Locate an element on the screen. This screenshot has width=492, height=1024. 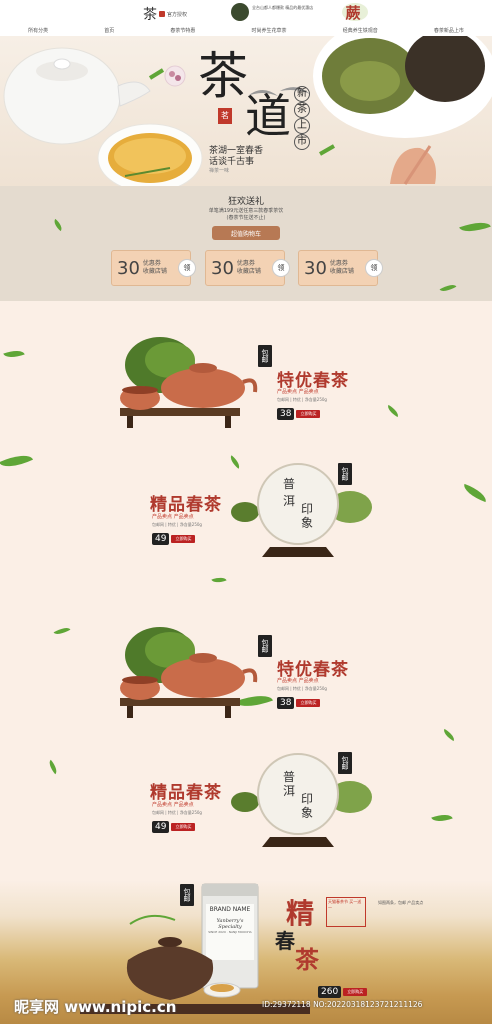
product-4-price: 49 立即购买 is located at coordinates (174, 827).